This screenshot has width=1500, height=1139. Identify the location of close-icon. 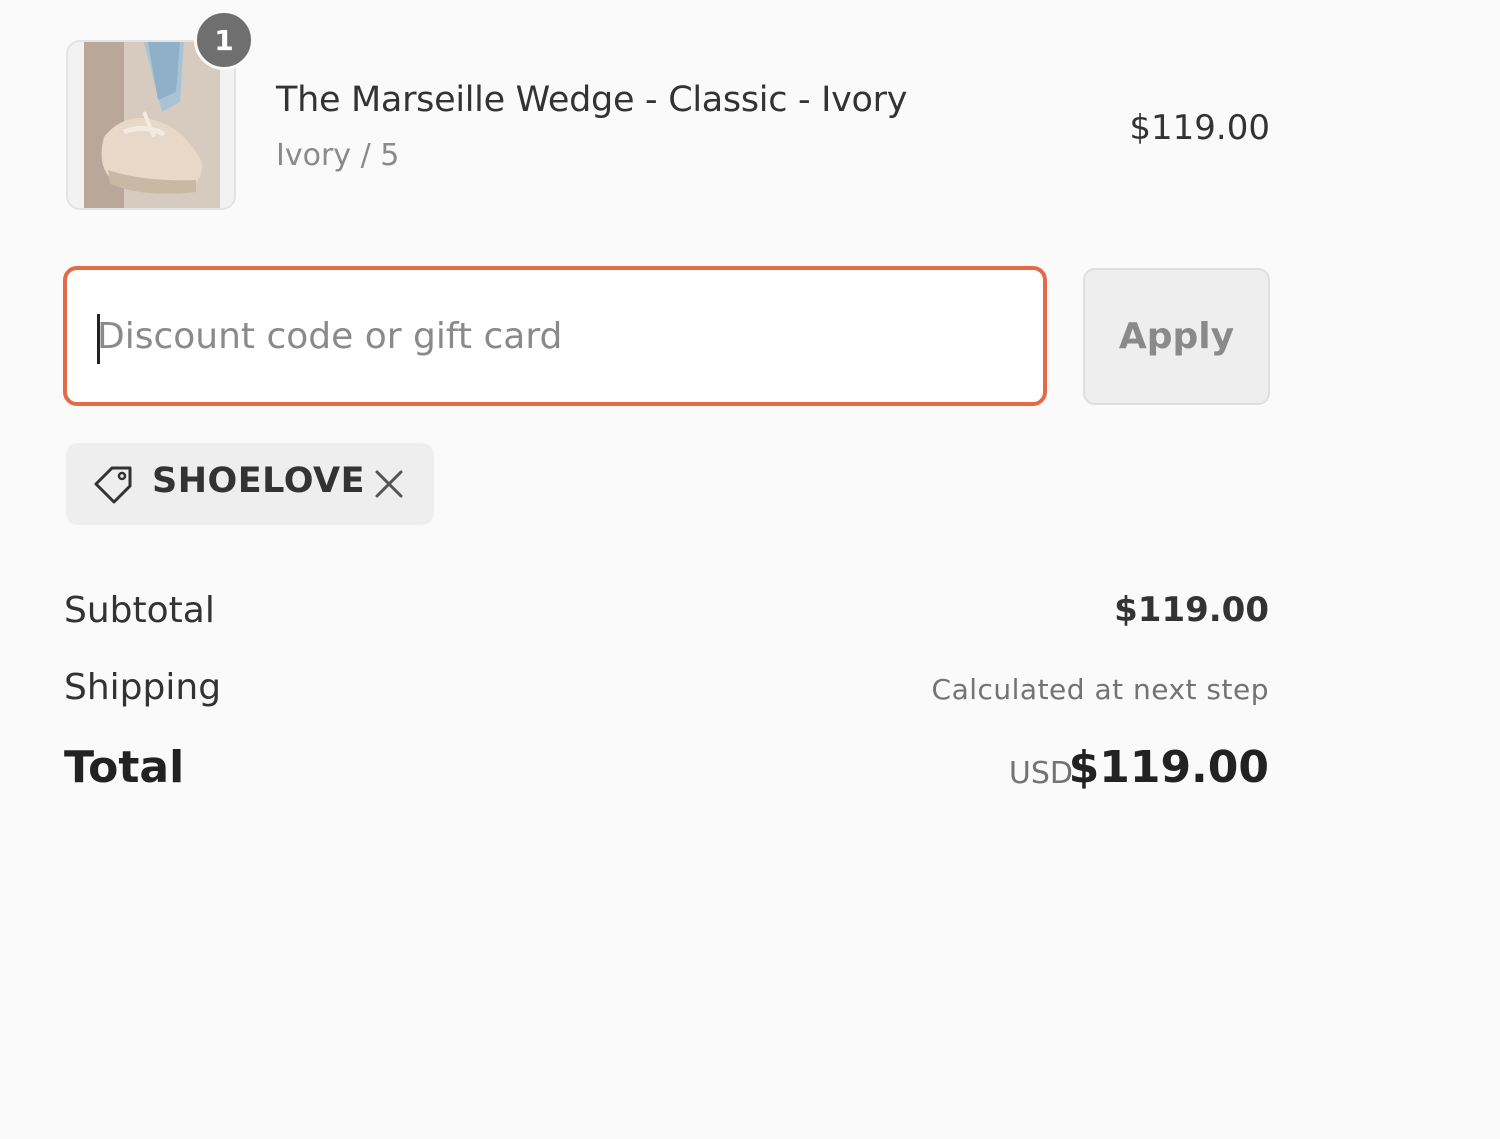
(389, 484).